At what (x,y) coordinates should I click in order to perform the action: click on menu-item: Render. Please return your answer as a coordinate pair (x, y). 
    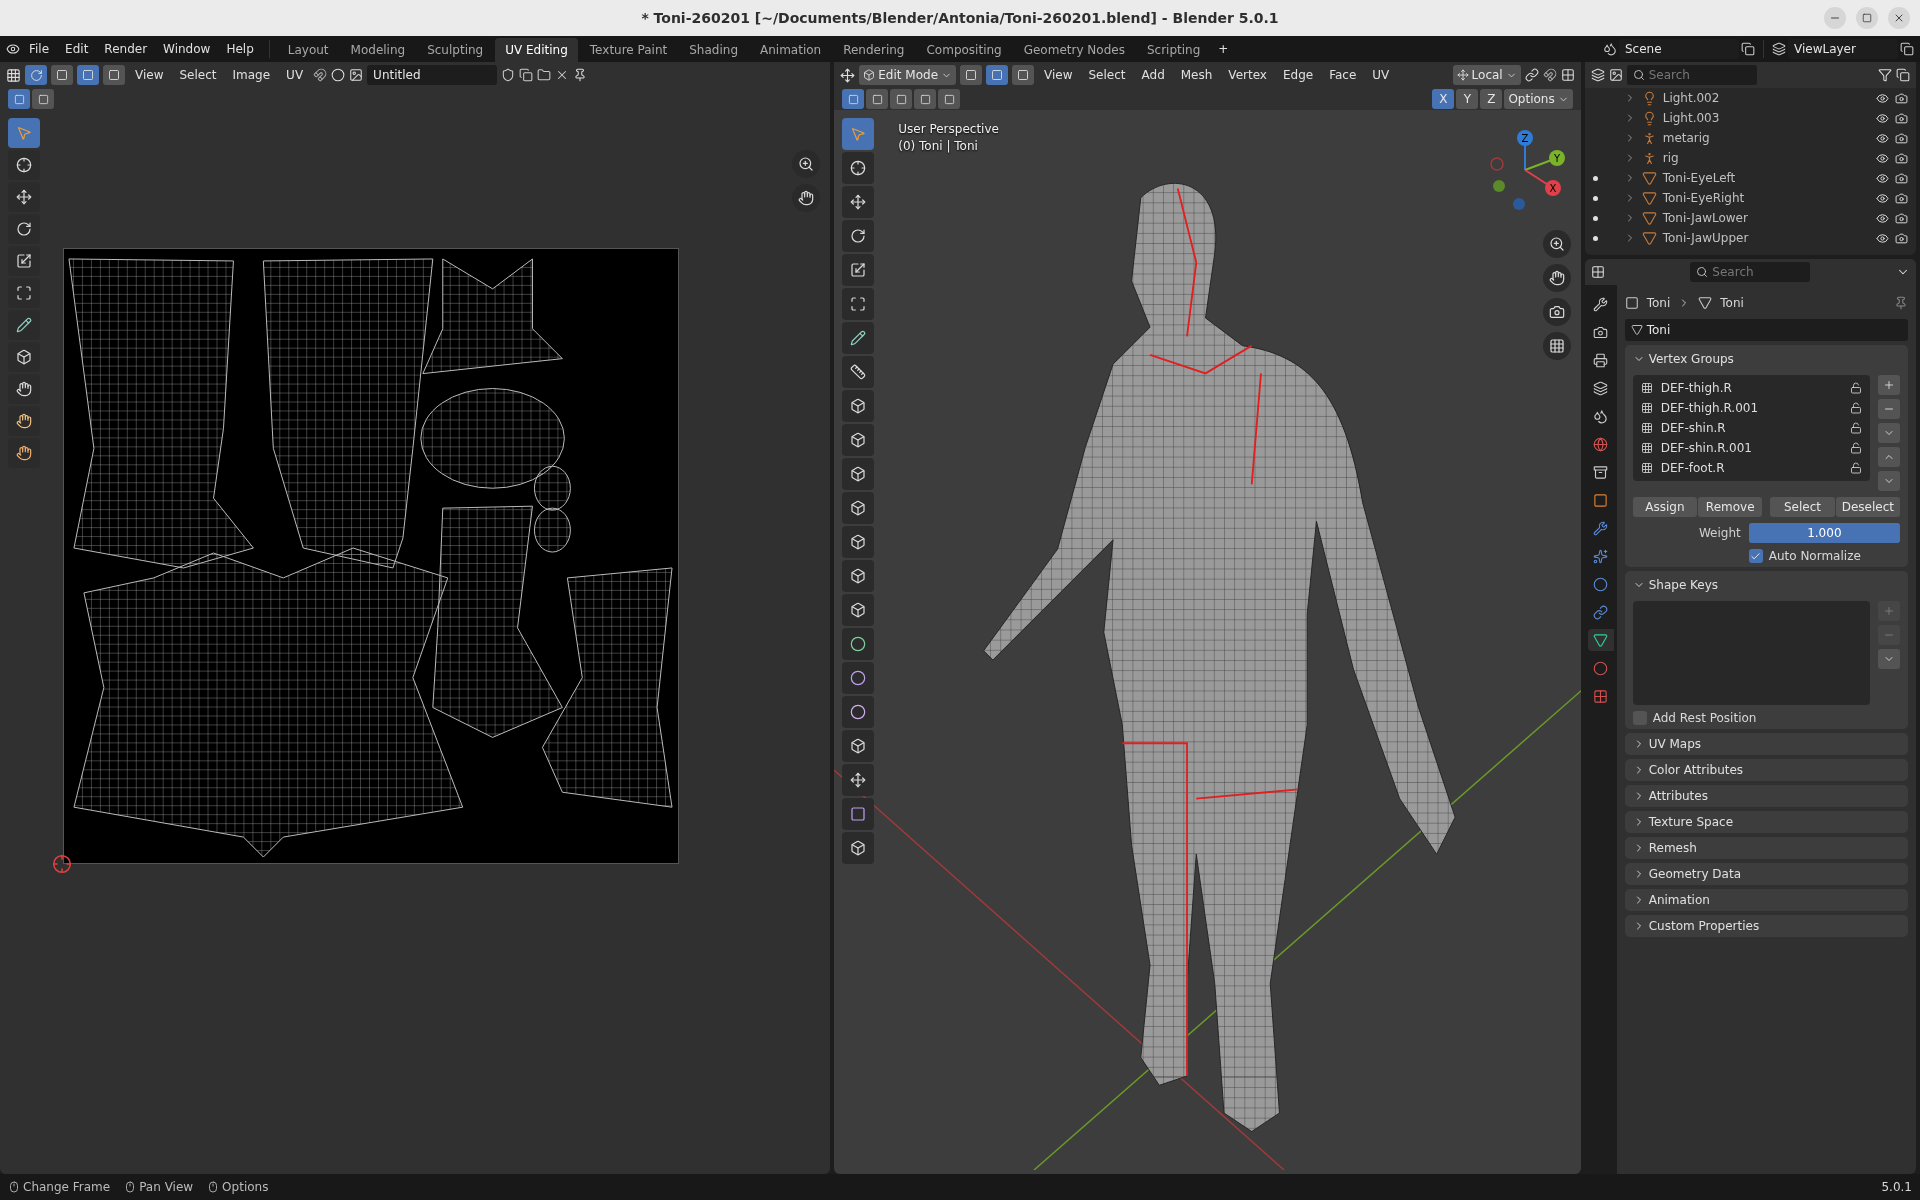
    Looking at the image, I should click on (126, 49).